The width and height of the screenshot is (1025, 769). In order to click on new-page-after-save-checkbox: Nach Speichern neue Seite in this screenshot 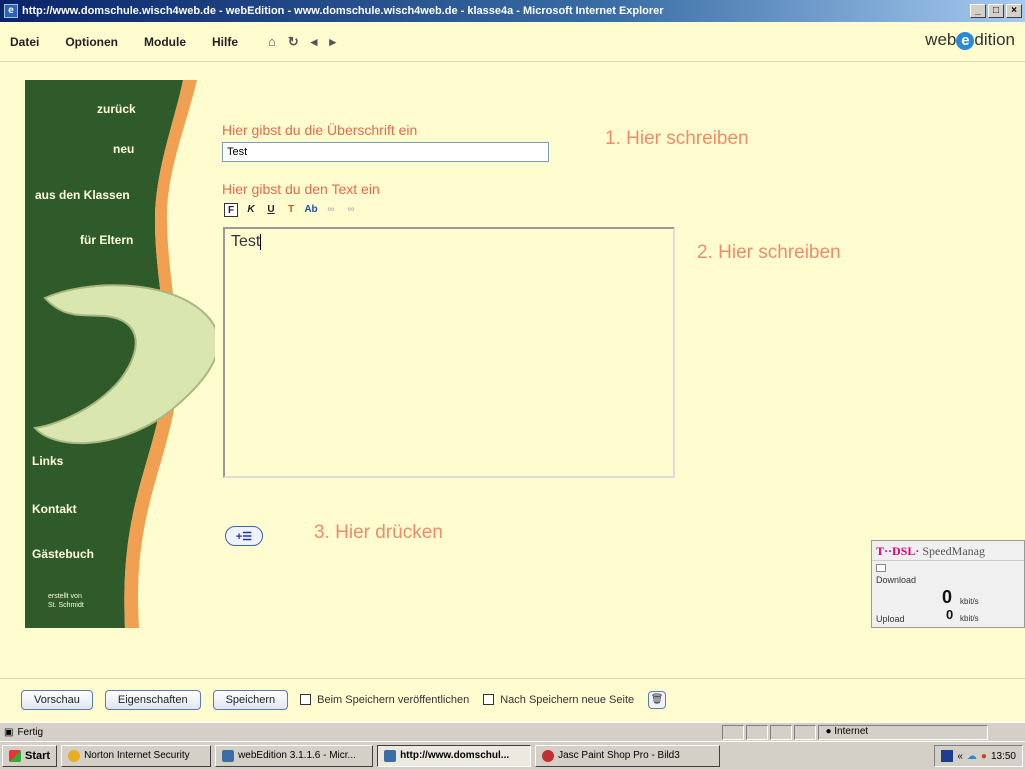, I will do `click(558, 700)`.